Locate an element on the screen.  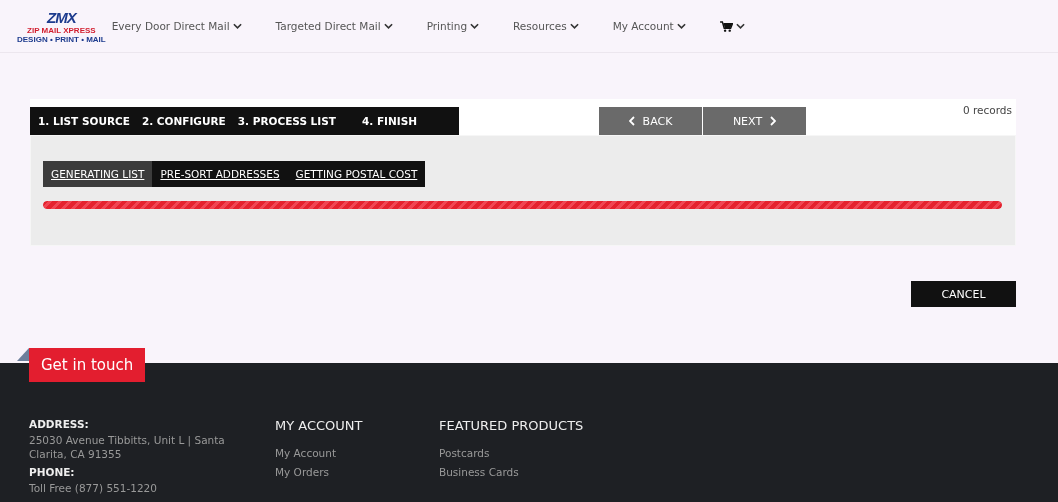
chevron-right-icon is located at coordinates (773, 121).